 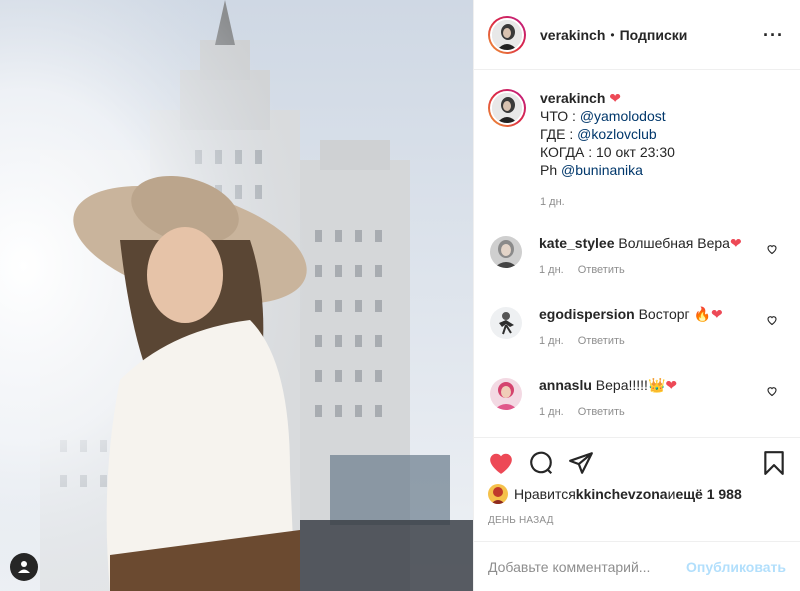 What do you see at coordinates (607, 202) in the screenshot?
I see `caption-time: 1 дн.` at bounding box center [607, 202].